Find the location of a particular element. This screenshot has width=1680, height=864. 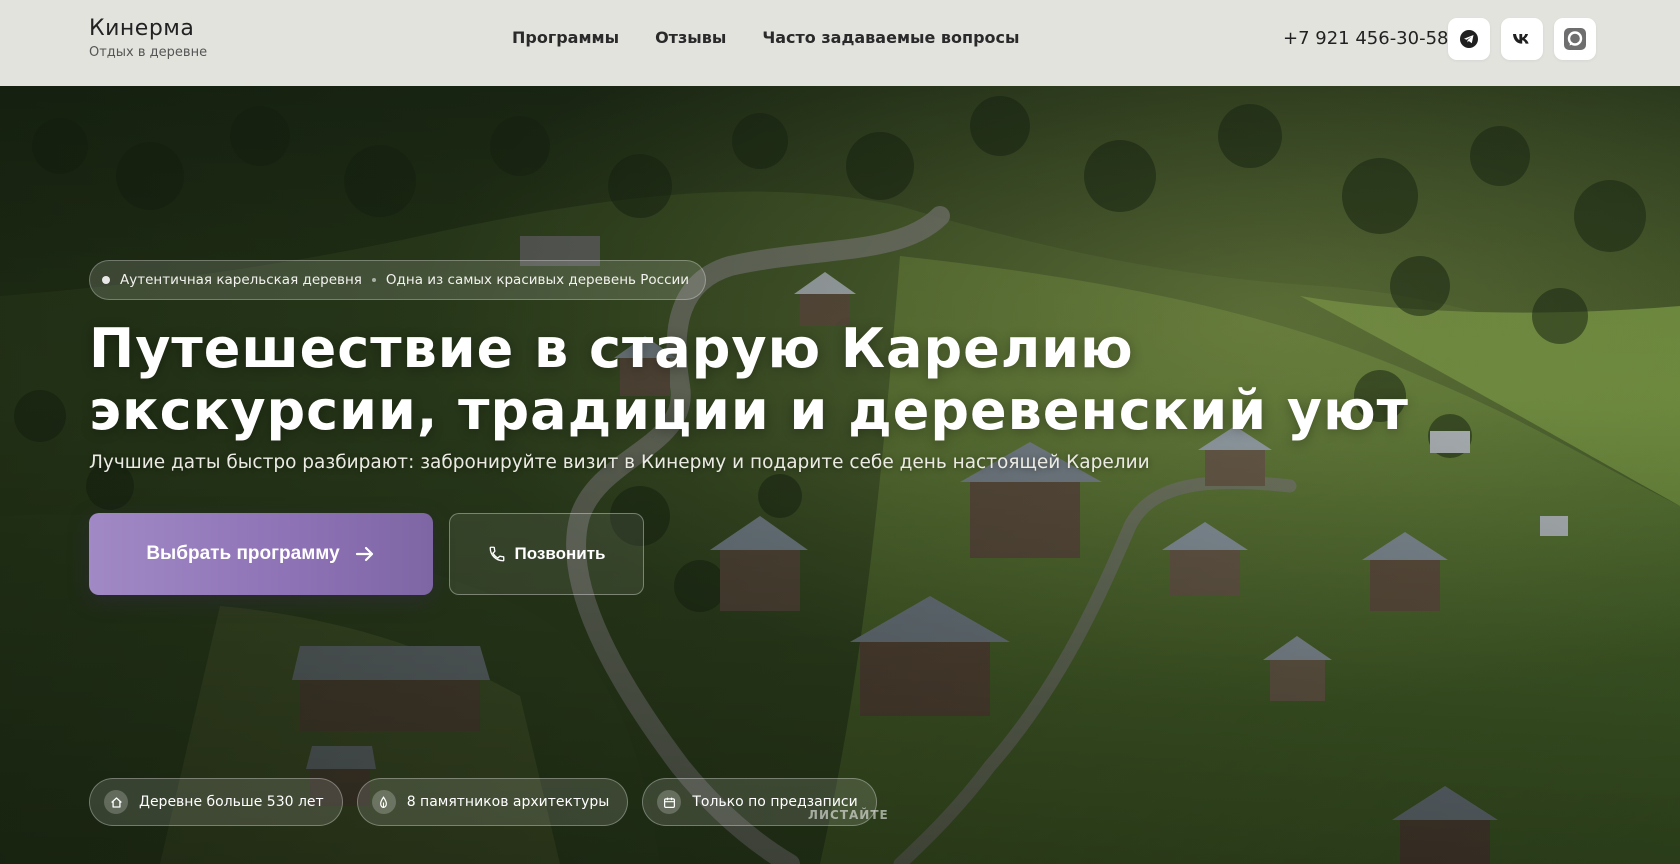

telegram-button is located at coordinates (1469, 39).